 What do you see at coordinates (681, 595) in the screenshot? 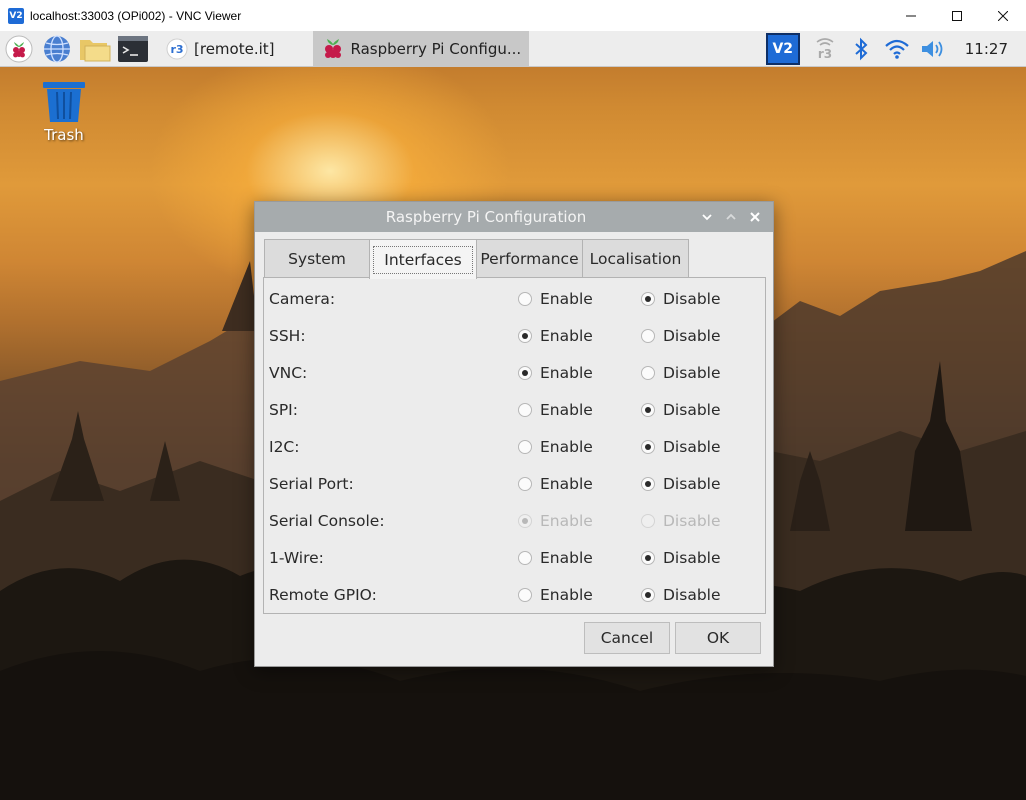
I see `remote-gpio-disable-radio: Disable` at bounding box center [681, 595].